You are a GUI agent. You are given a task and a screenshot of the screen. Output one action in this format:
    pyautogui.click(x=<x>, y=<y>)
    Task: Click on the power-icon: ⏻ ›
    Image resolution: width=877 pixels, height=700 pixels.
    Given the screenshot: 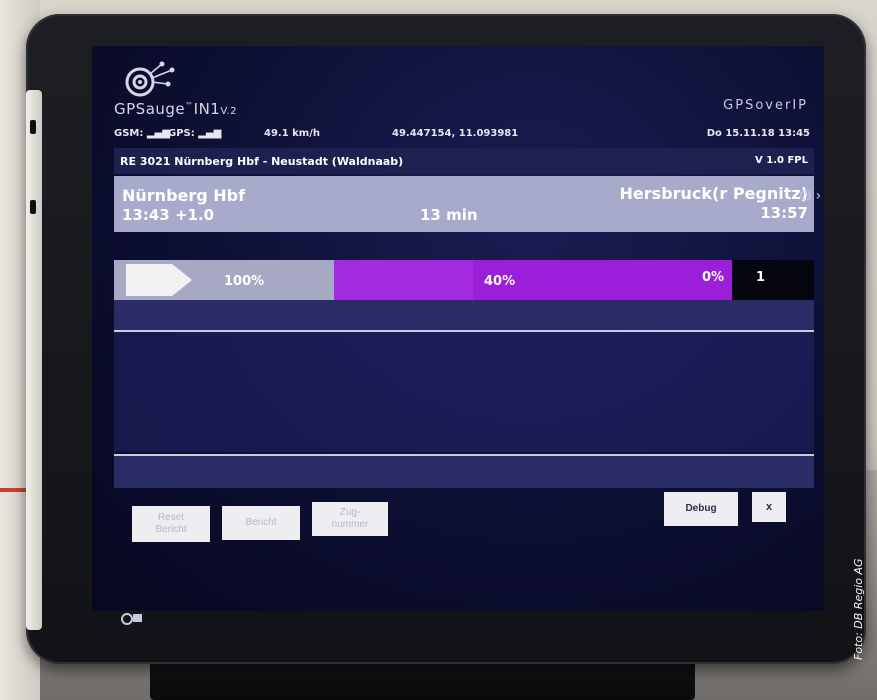 What is the action you would take?
    pyautogui.click(x=820, y=197)
    